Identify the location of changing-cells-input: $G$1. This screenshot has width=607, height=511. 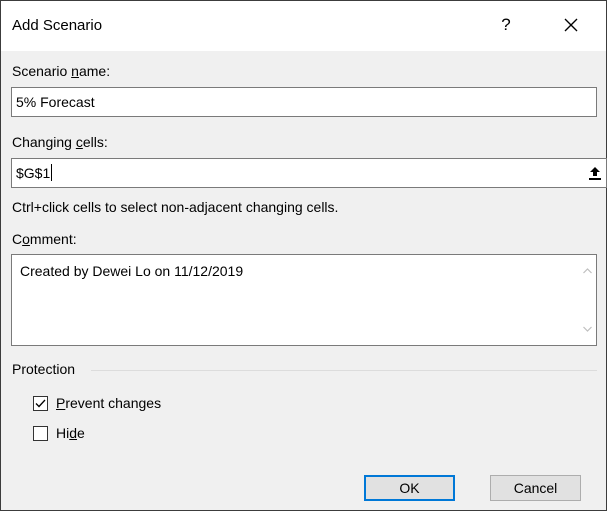
(309, 173).